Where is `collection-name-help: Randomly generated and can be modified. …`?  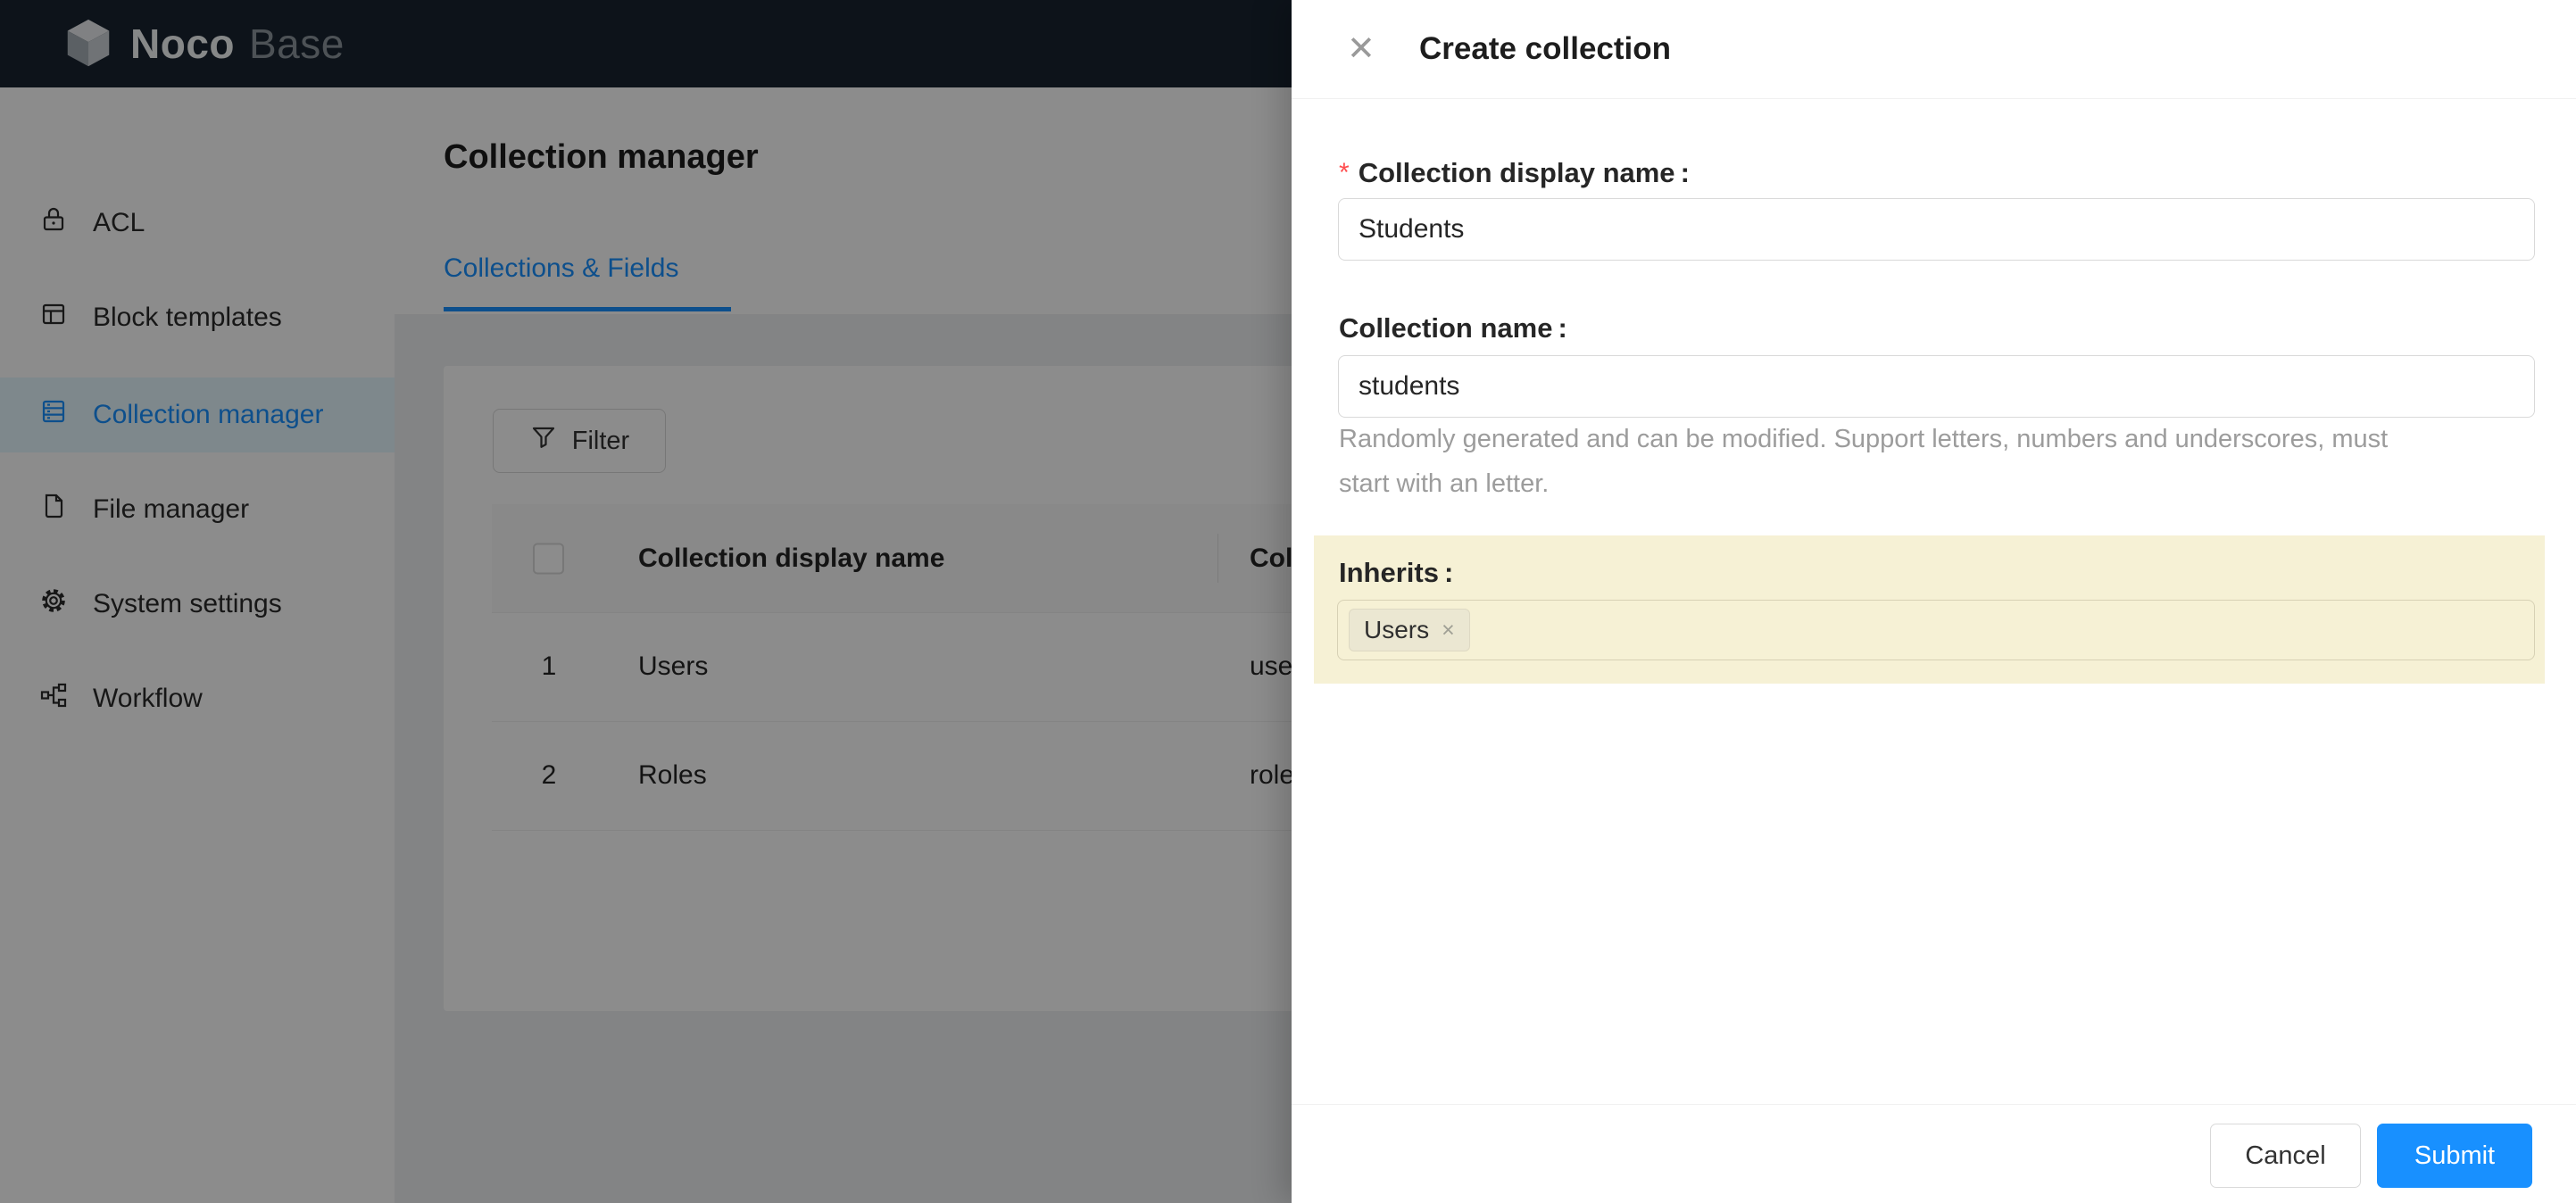 collection-name-help: Randomly generated and can be modified. … is located at coordinates (1864, 462).